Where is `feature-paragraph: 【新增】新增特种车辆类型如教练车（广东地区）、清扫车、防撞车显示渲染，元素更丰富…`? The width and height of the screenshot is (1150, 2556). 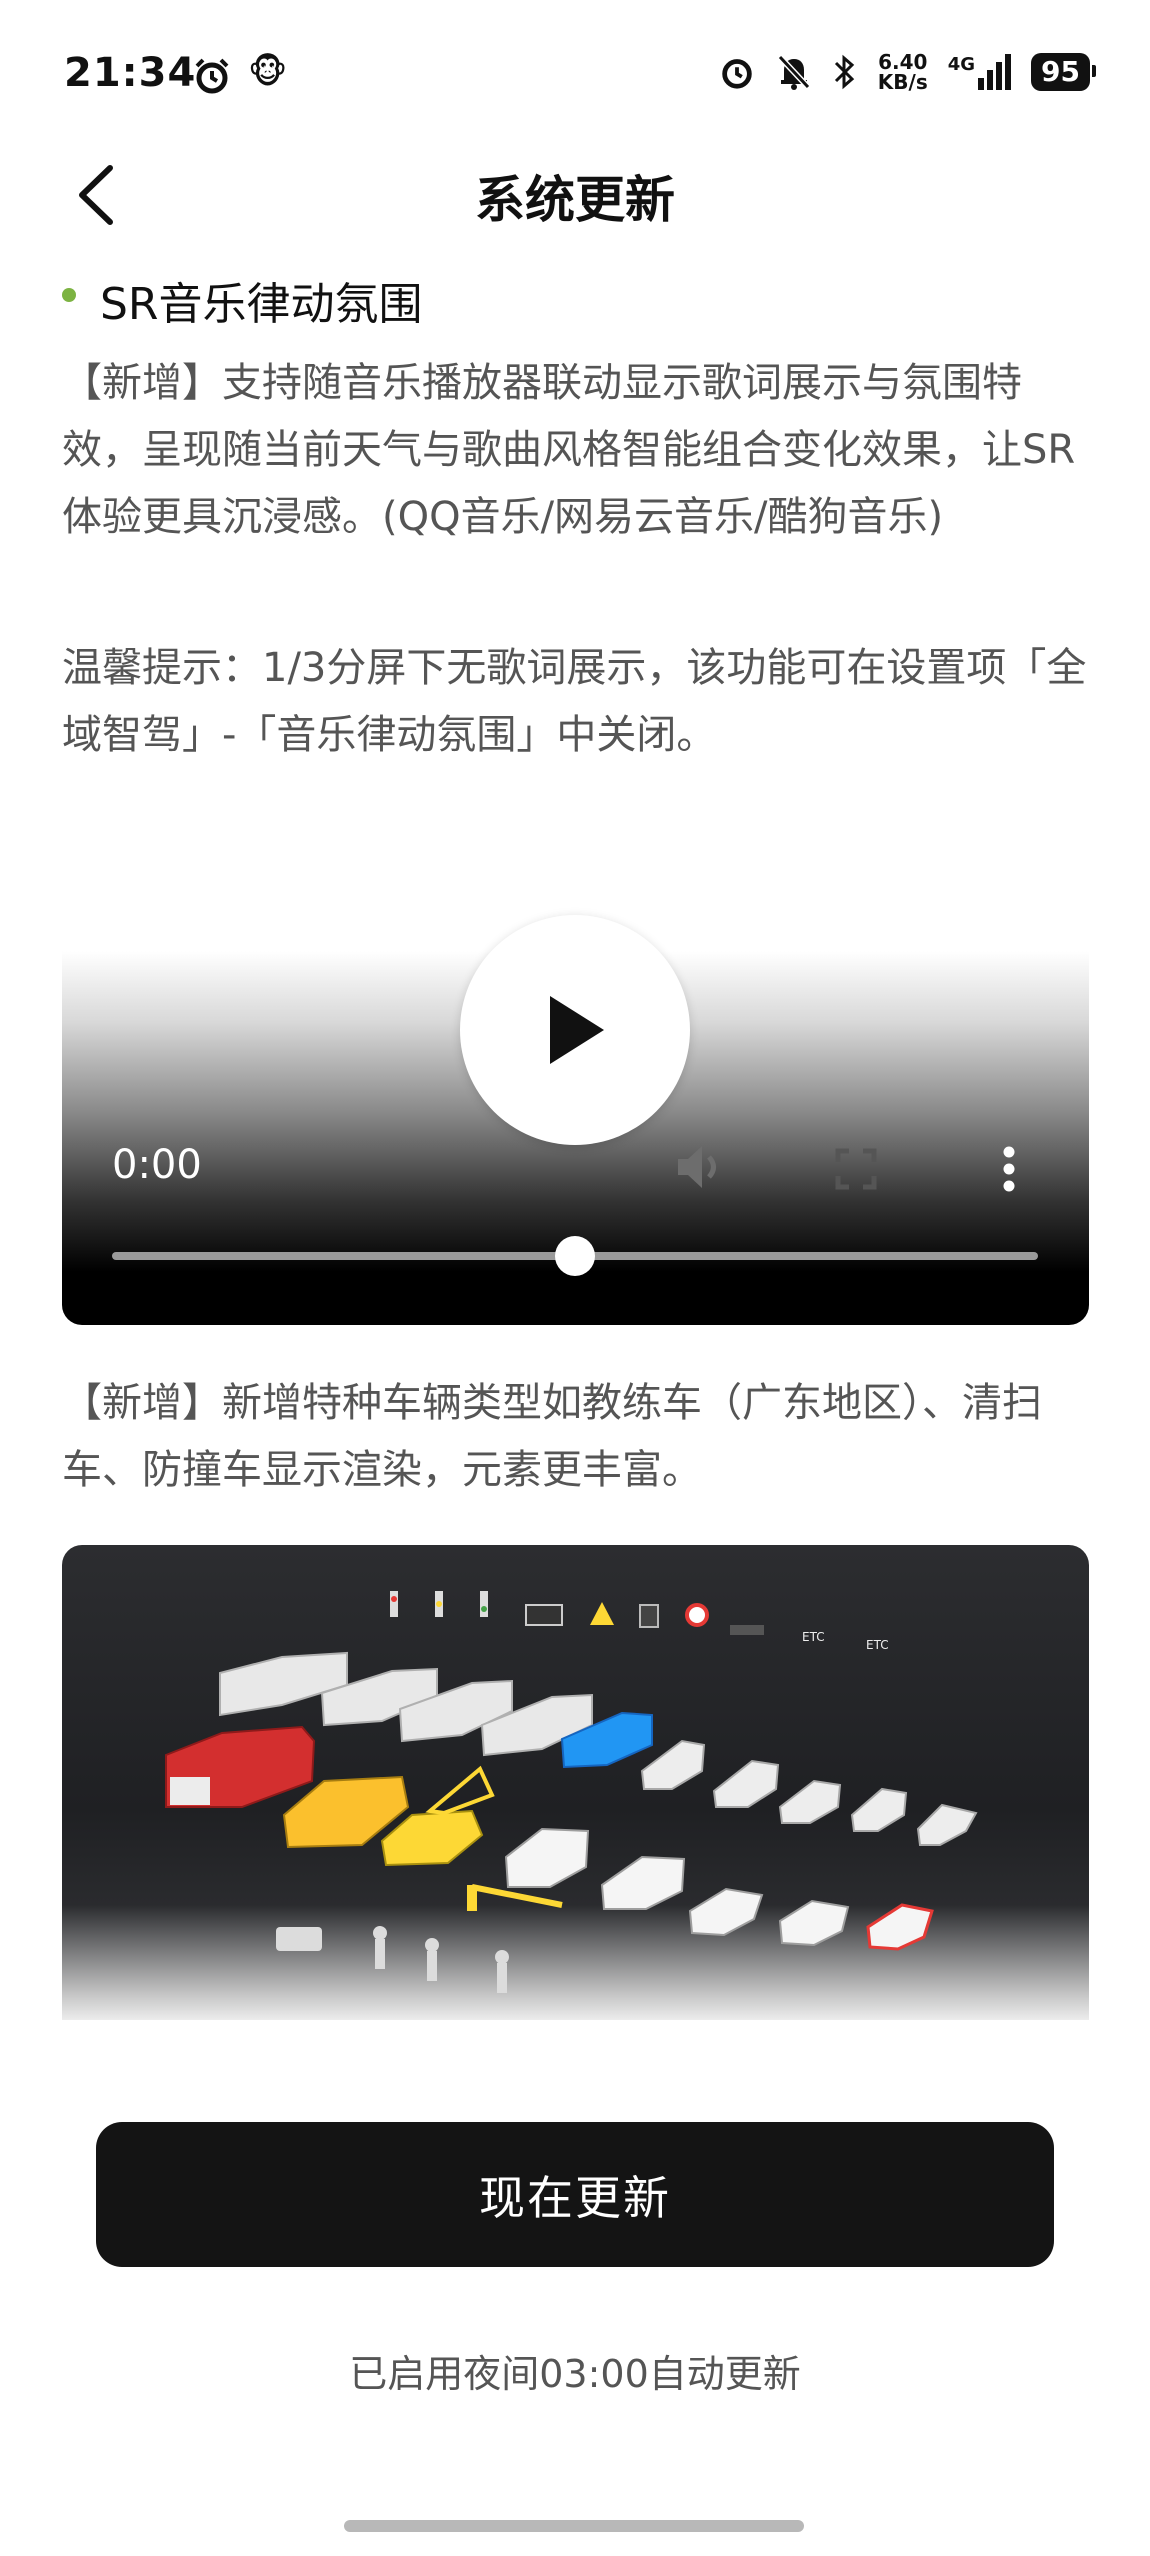
feature-paragraph: 【新增】新增特种车辆类型如教练车（广东地区）、清扫车、防撞车显示渲染，元素更丰富… is located at coordinates (552, 1436).